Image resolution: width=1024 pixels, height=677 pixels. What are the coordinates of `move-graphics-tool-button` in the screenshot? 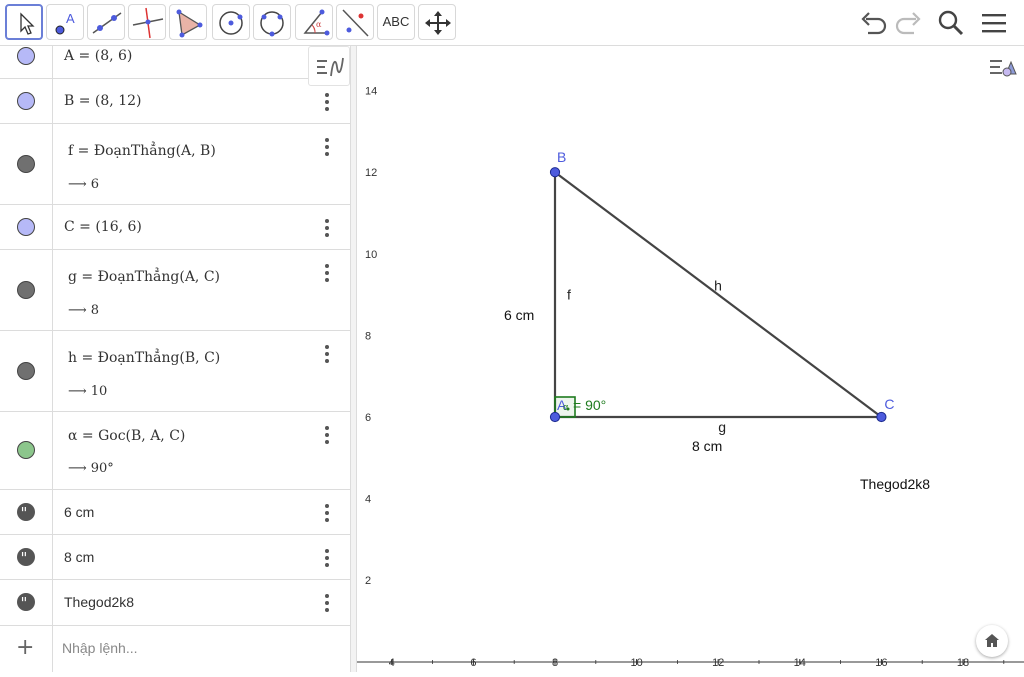 It's located at (437, 22).